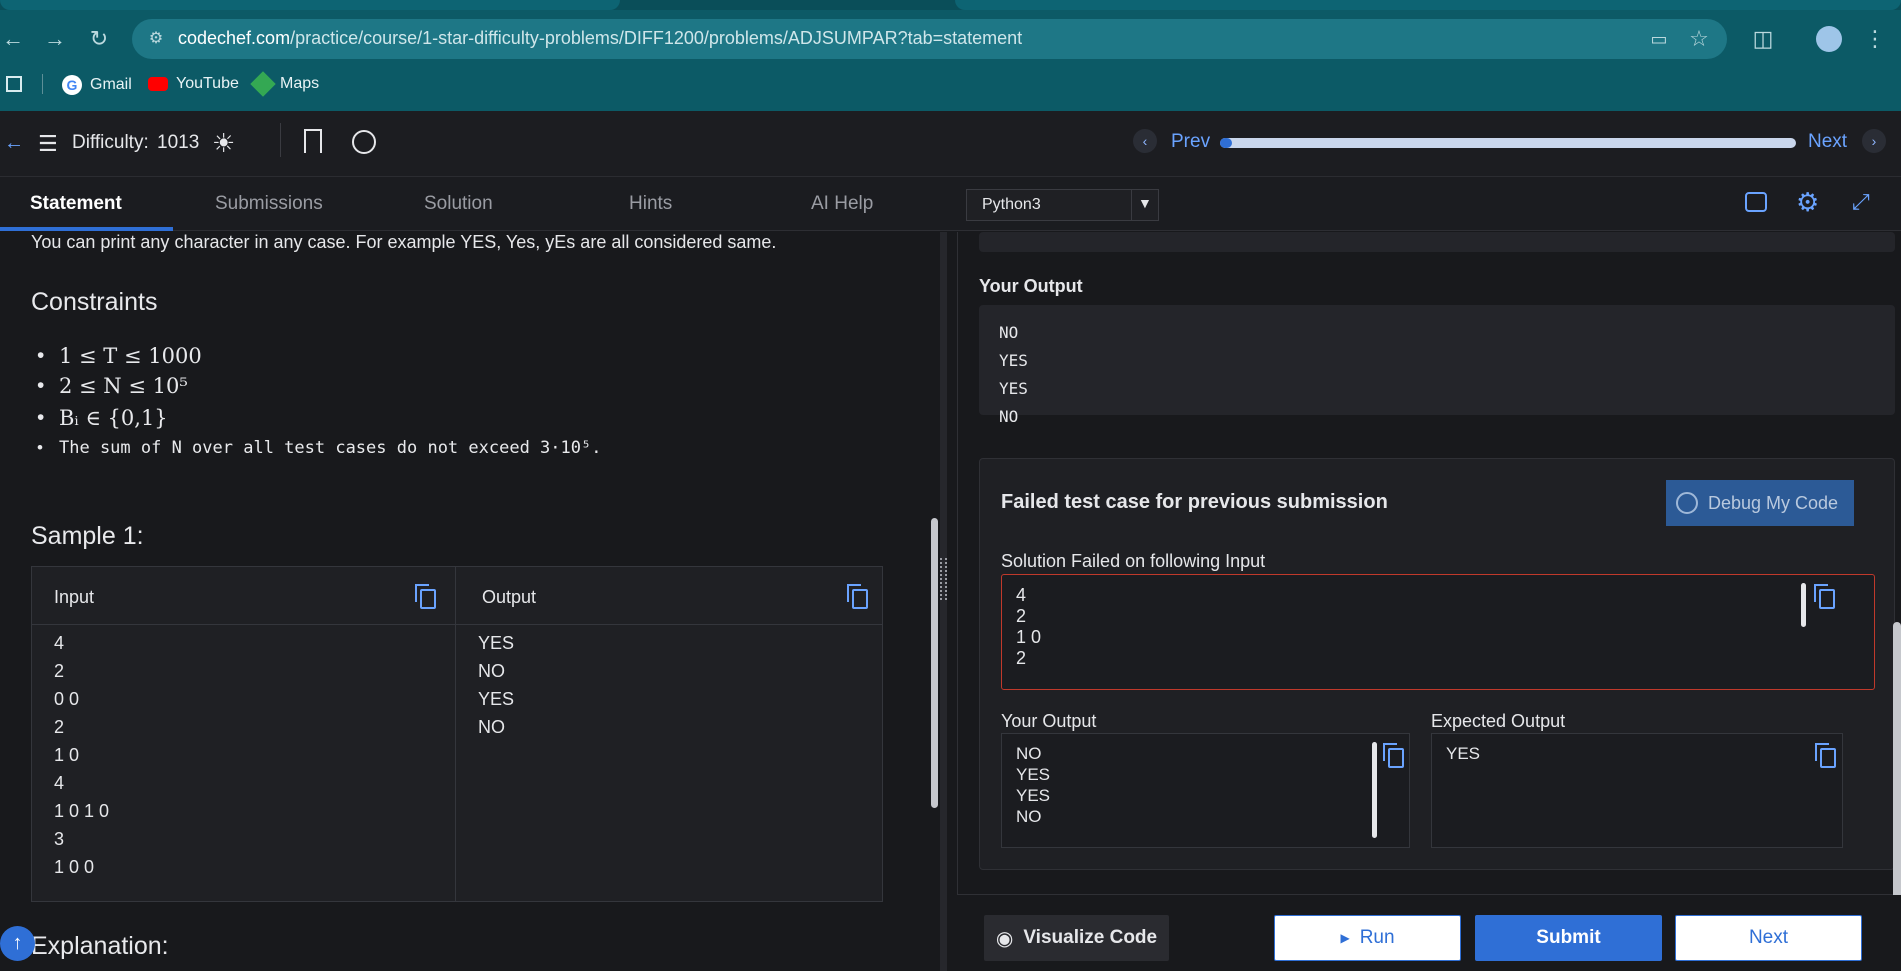 The height and width of the screenshot is (971, 1901). I want to click on site-info-icon: ⚙, so click(156, 39).